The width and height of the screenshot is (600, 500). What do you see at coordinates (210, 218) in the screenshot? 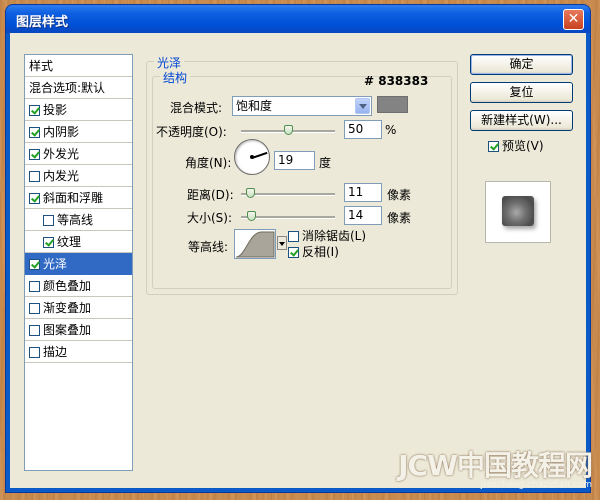
I see `size-label: 大小(S):` at bounding box center [210, 218].